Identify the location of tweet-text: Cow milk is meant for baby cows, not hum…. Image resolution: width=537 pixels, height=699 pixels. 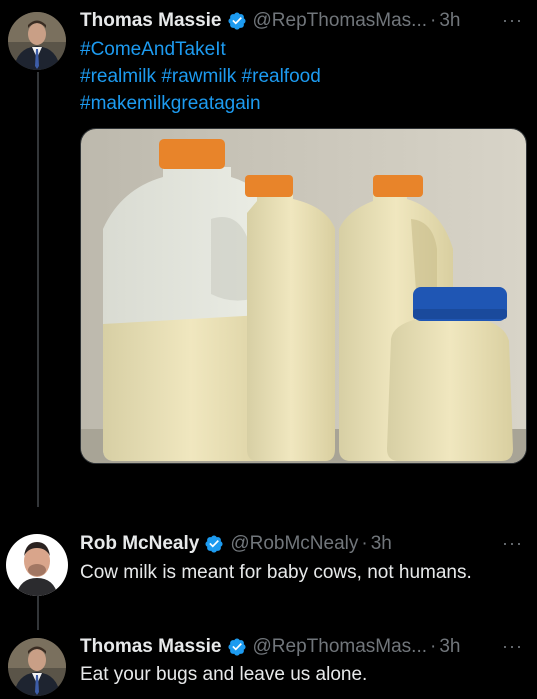
(276, 572).